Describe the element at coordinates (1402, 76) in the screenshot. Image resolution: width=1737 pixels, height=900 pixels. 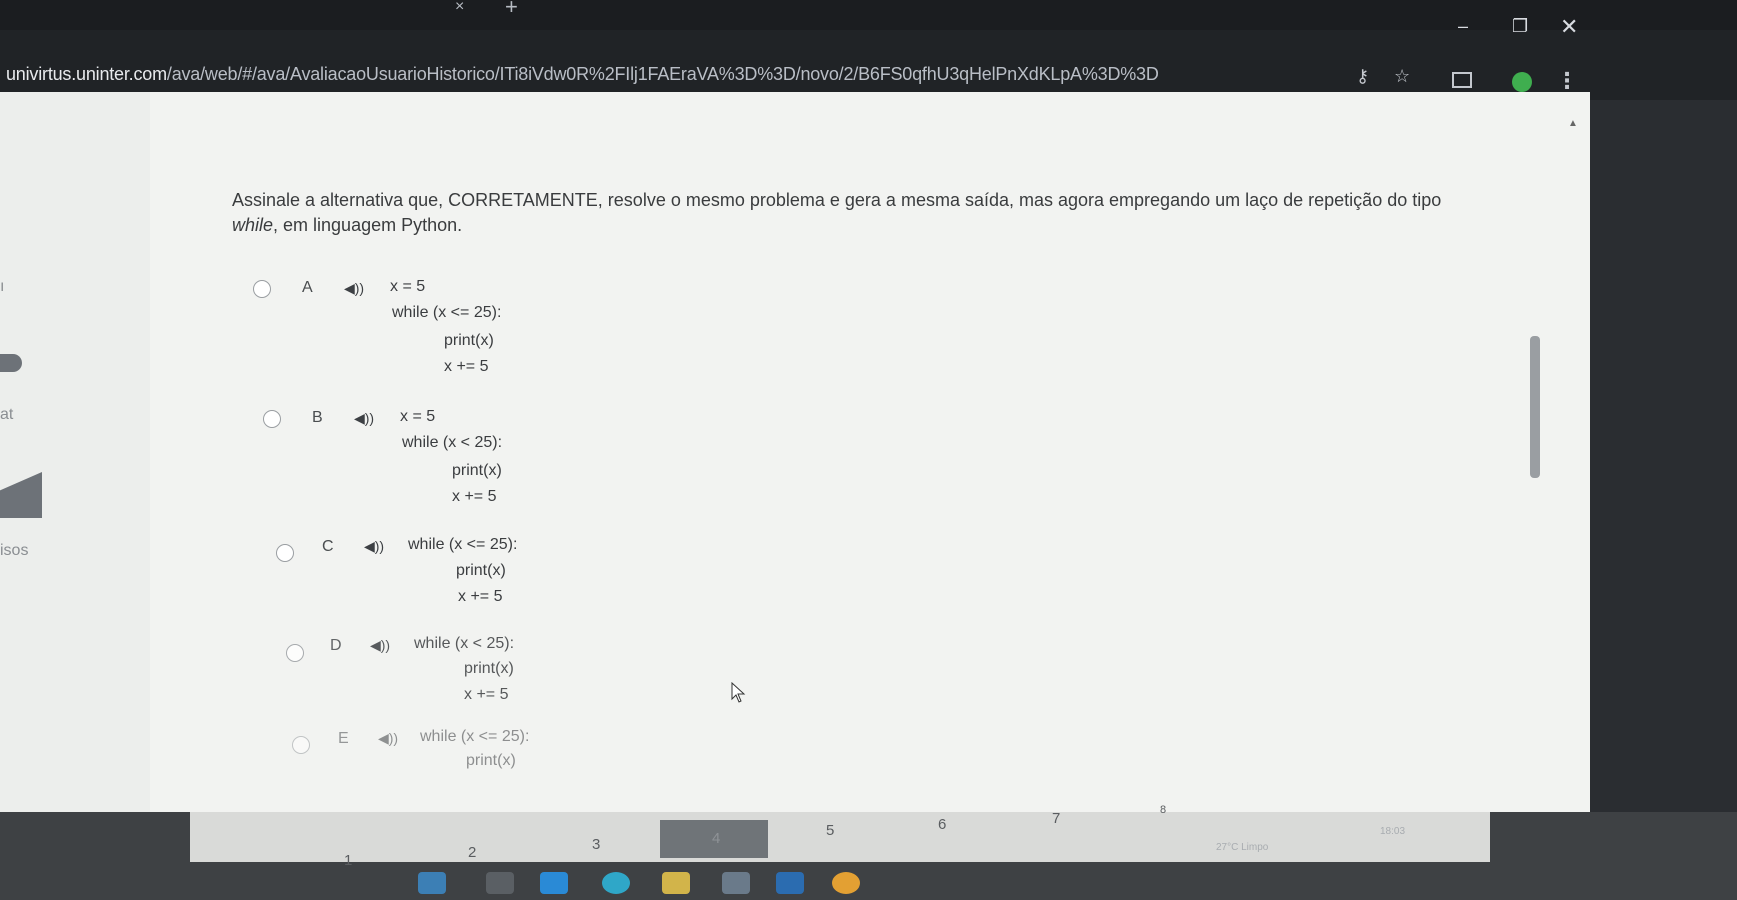
I see `star-icon: ☆` at that location.